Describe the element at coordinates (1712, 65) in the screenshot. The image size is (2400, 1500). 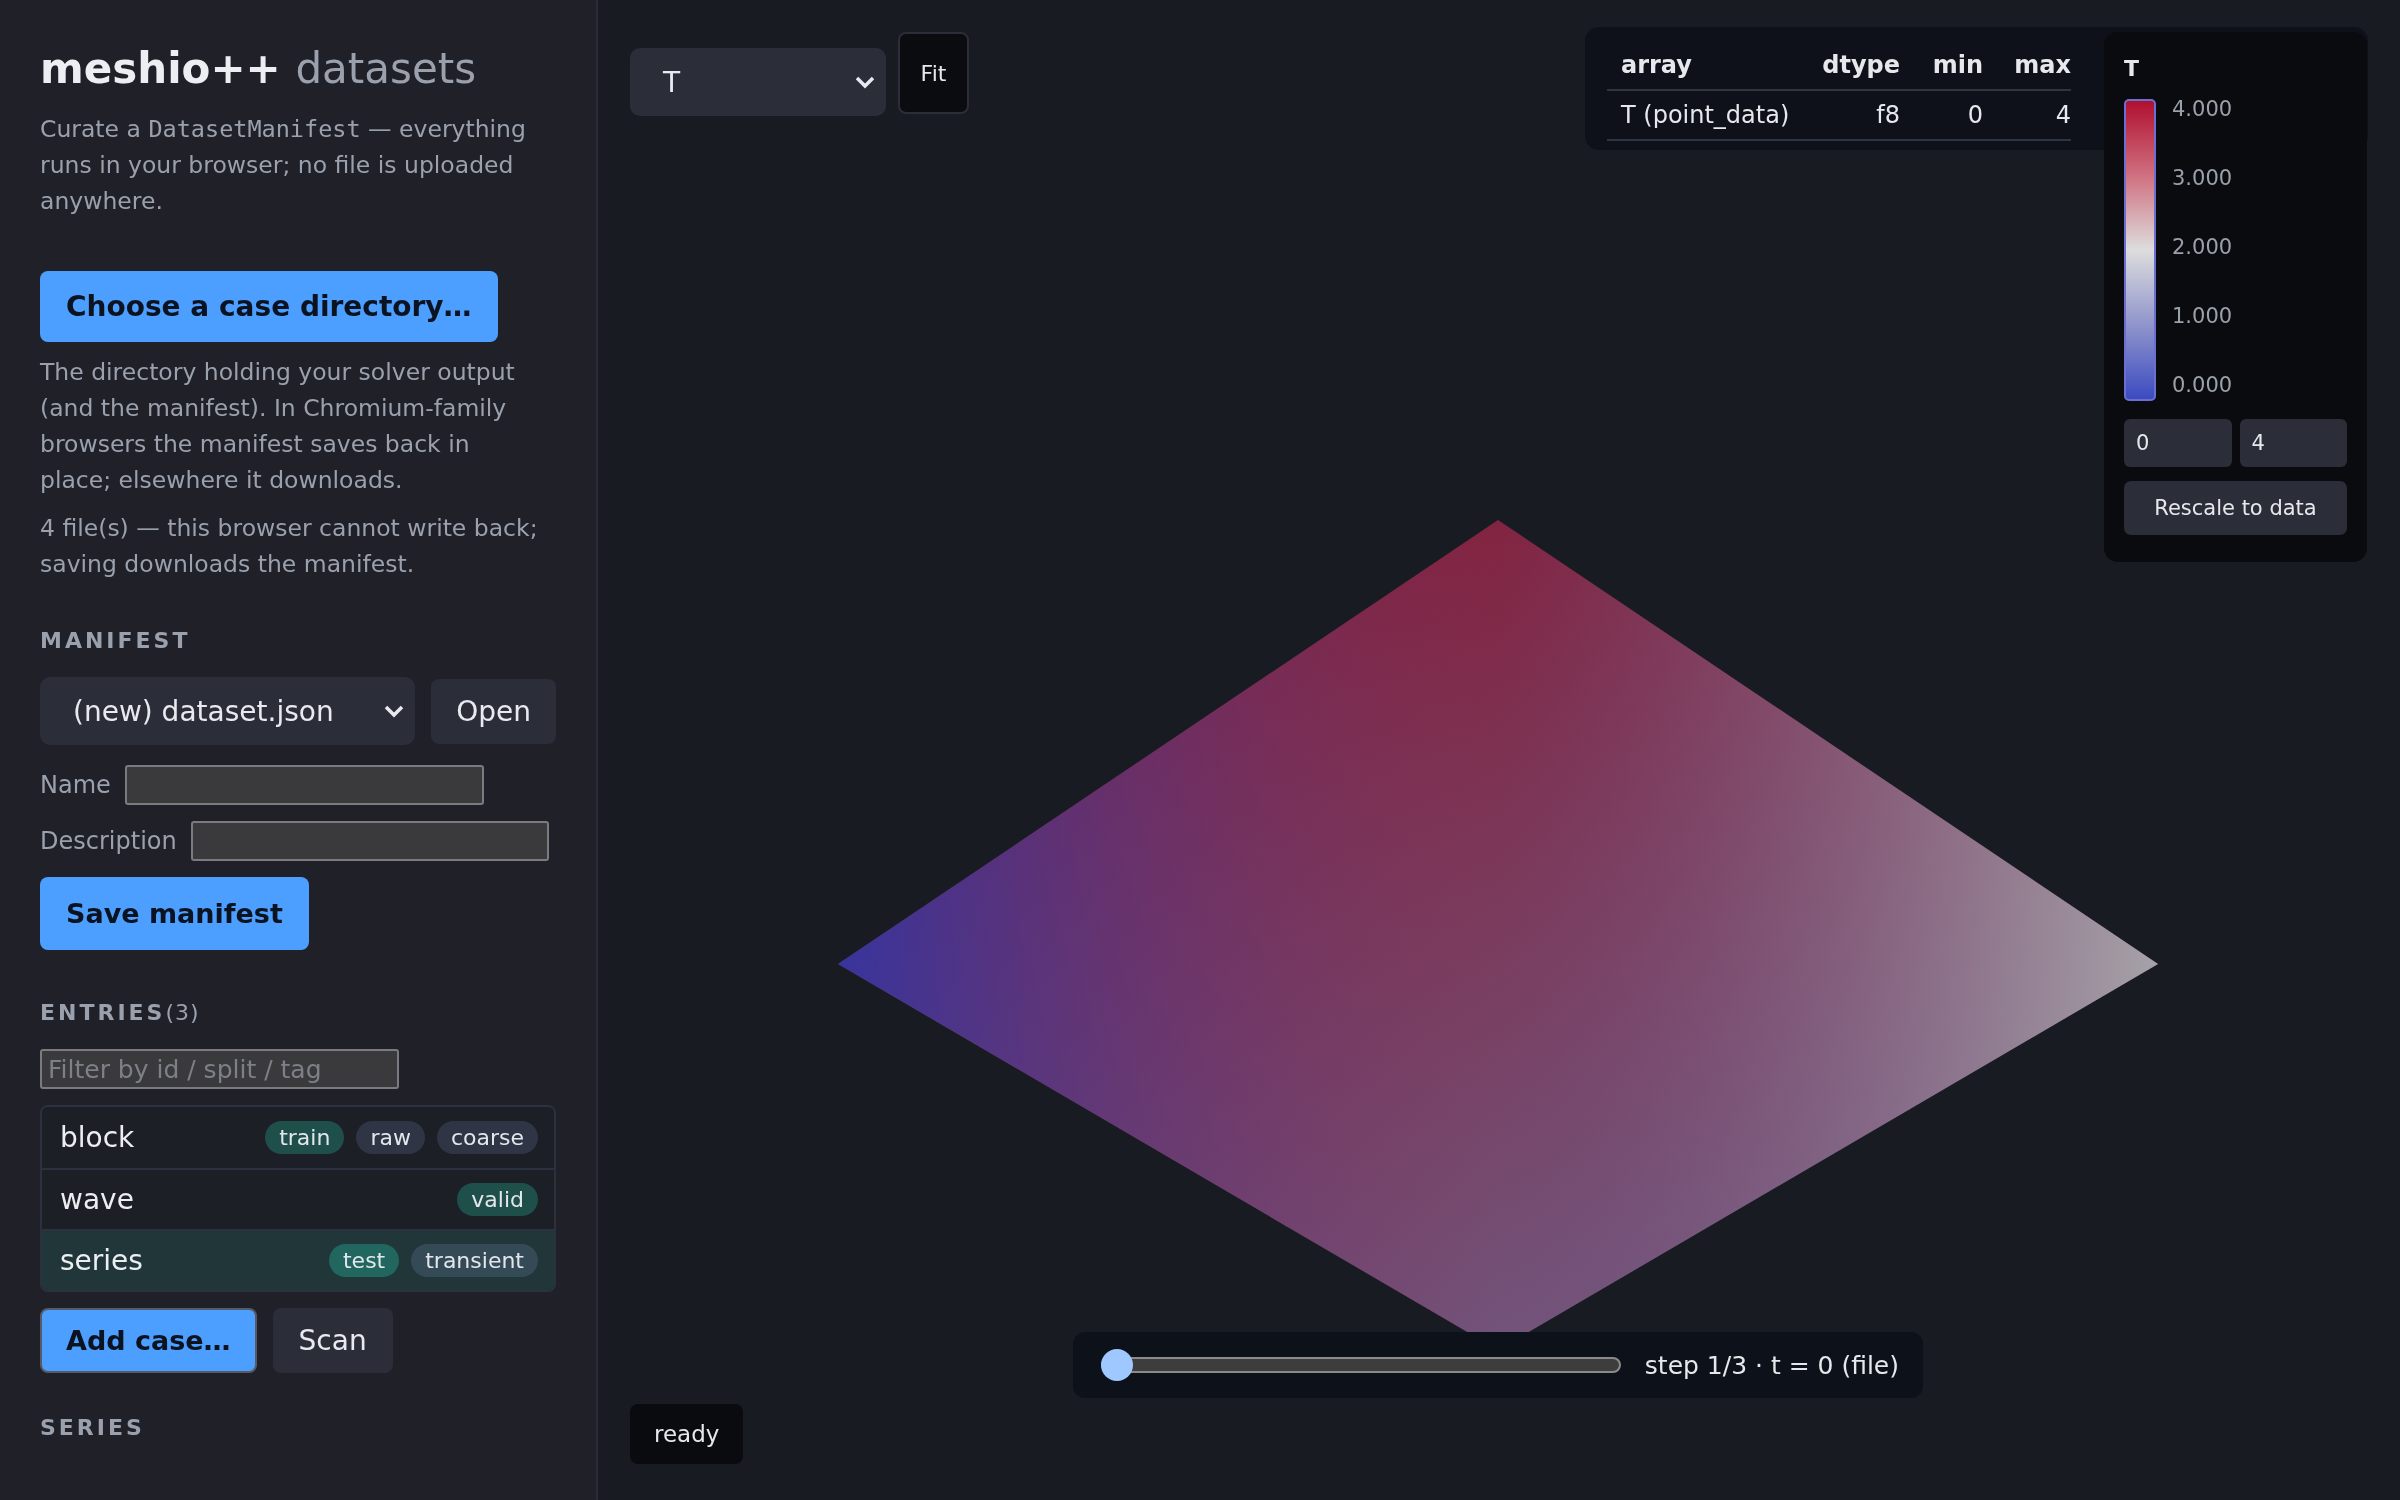
I see `column-header: array` at that location.